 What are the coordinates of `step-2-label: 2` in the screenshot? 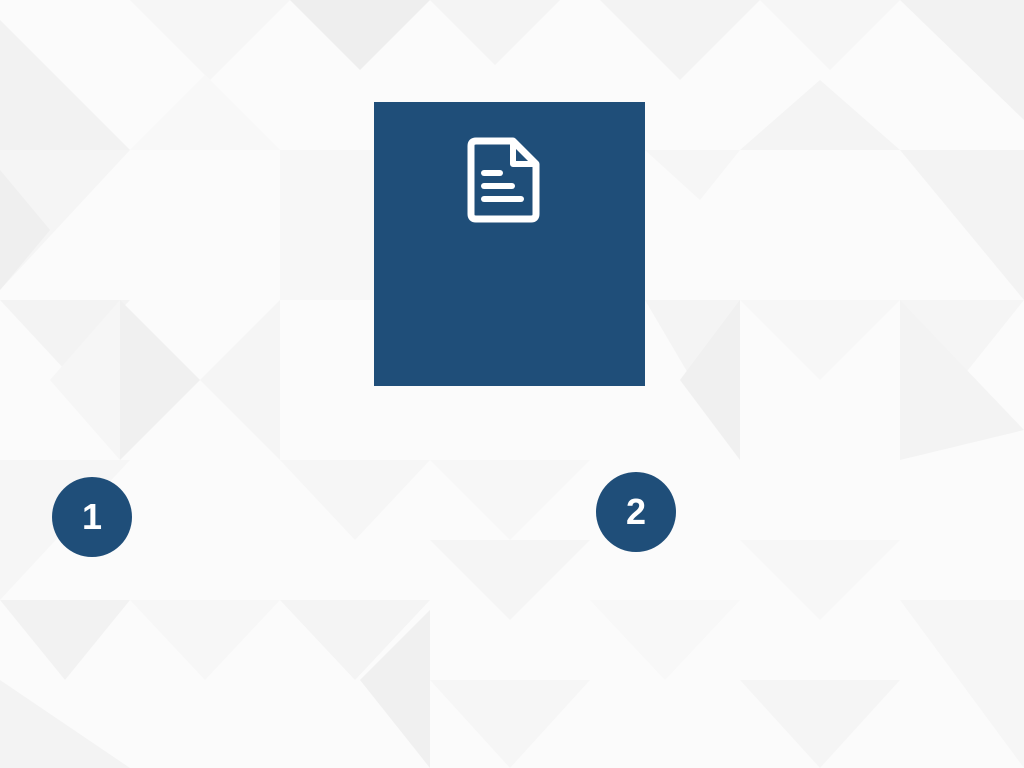 It's located at (636, 511).